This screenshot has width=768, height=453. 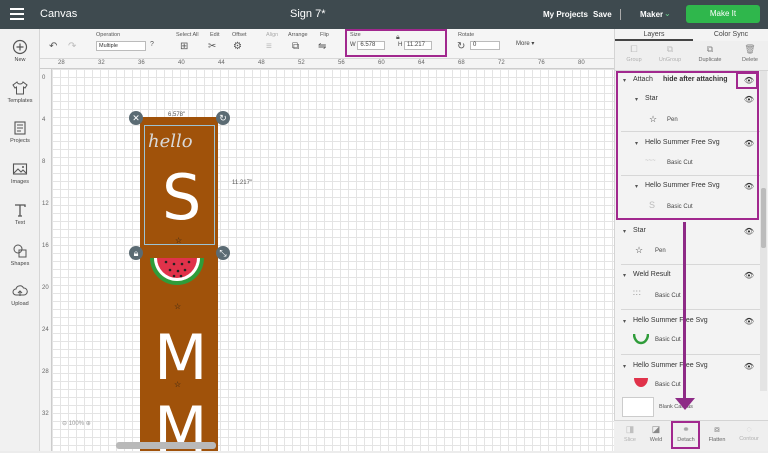 I want to click on undo-icon: ↶, so click(x=53, y=46).